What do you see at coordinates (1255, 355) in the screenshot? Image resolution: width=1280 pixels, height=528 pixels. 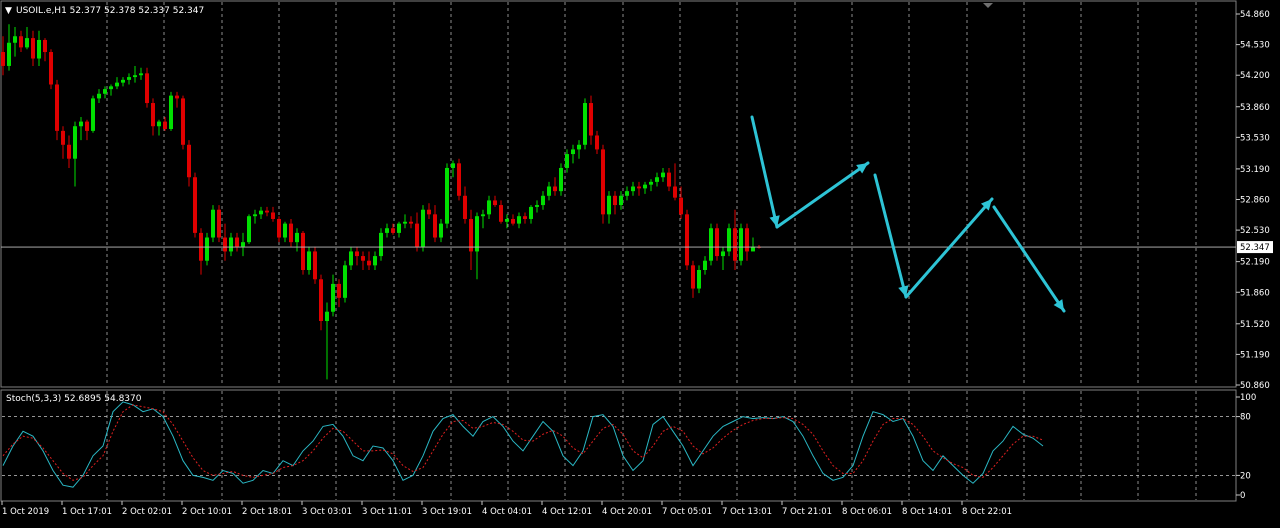 I see `price-tick-label: 51.190` at bounding box center [1255, 355].